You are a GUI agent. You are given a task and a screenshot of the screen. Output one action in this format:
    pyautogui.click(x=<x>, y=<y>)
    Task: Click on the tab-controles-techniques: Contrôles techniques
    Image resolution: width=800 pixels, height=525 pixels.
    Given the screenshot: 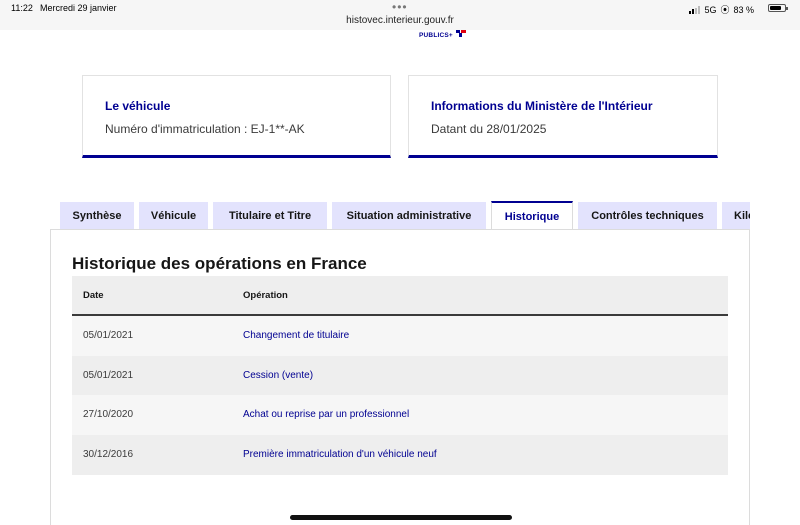 What is the action you would take?
    pyautogui.click(x=647, y=215)
    